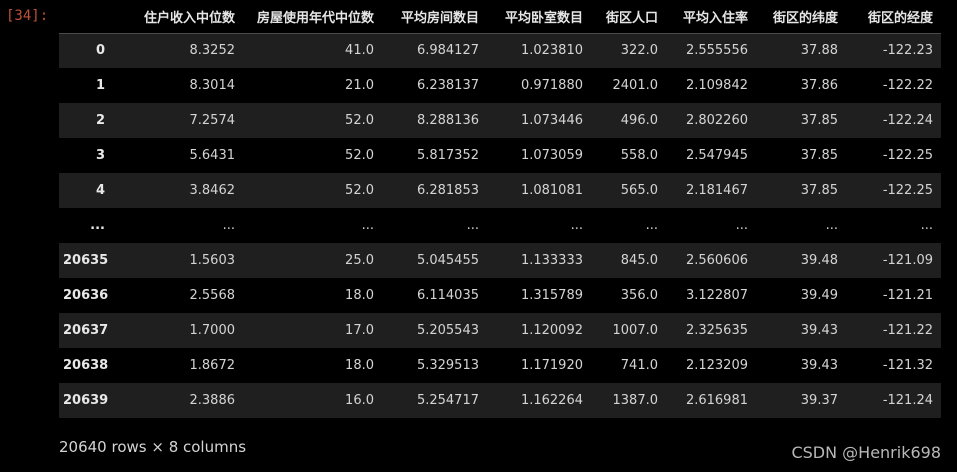  What do you see at coordinates (907, 295) in the screenshot?
I see `table-cell: -121.21` at bounding box center [907, 295].